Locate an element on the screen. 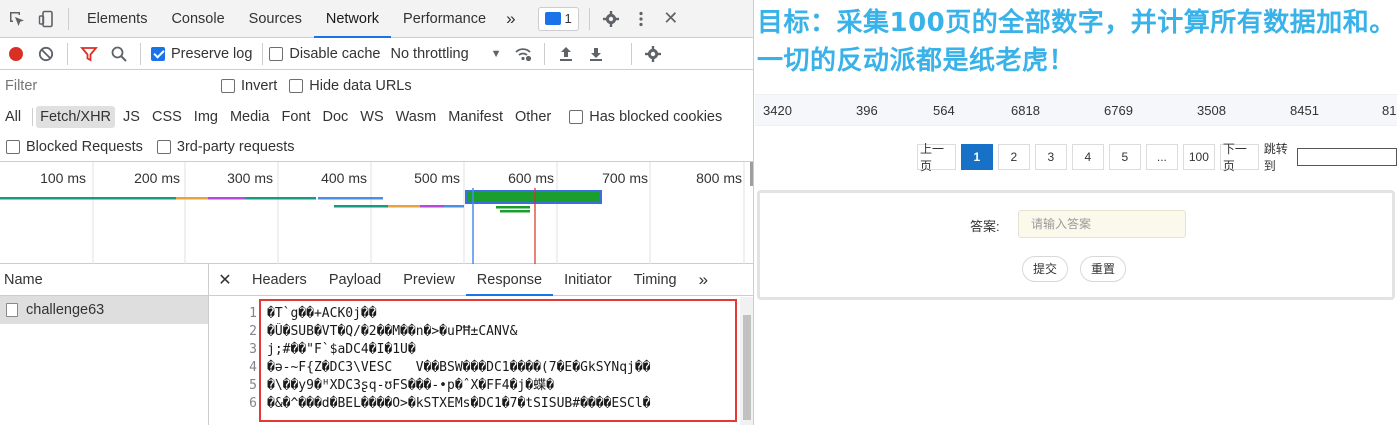 The height and width of the screenshot is (425, 1397). number-cell: 6769 is located at coordinates (1118, 110).